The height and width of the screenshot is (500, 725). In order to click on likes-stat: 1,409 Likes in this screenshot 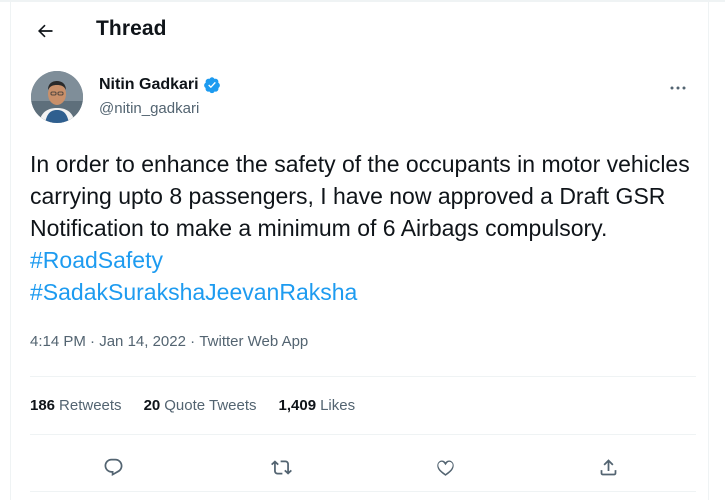, I will do `click(317, 405)`.